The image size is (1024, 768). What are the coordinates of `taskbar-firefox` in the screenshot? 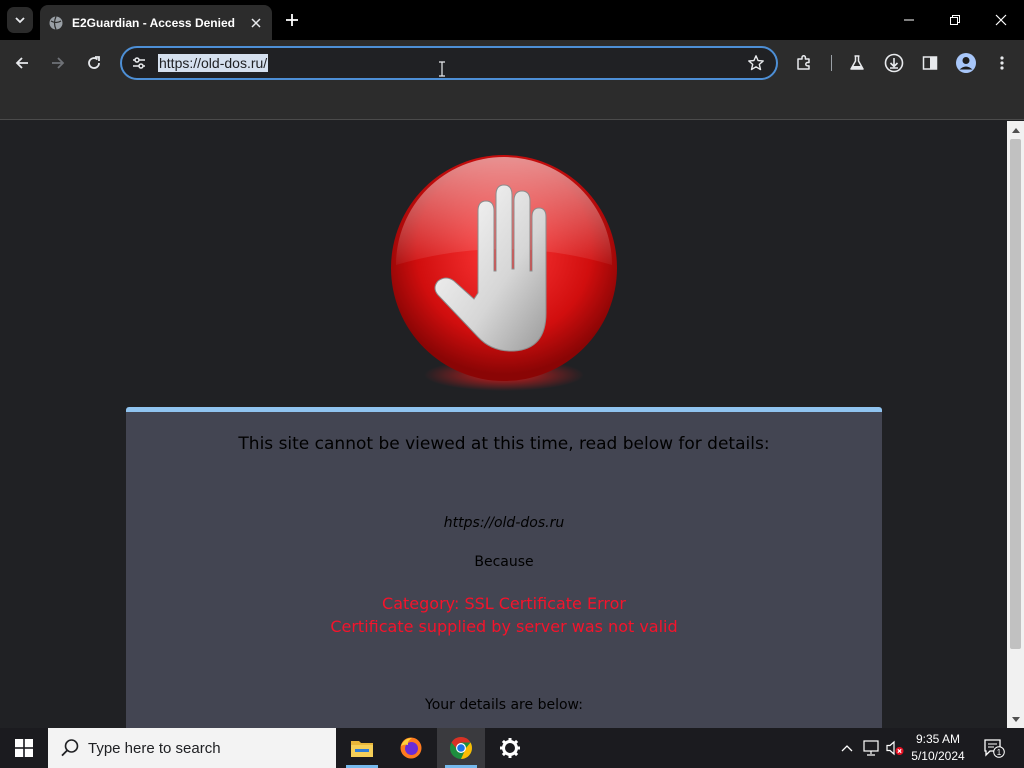 It's located at (411, 748).